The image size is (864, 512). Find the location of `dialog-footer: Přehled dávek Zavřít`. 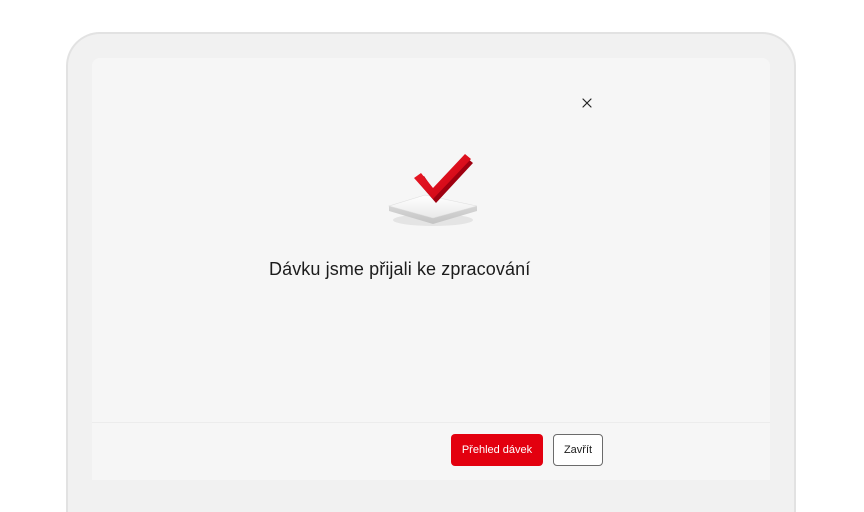

dialog-footer: Přehled dávek Zavřít is located at coordinates (431, 451).